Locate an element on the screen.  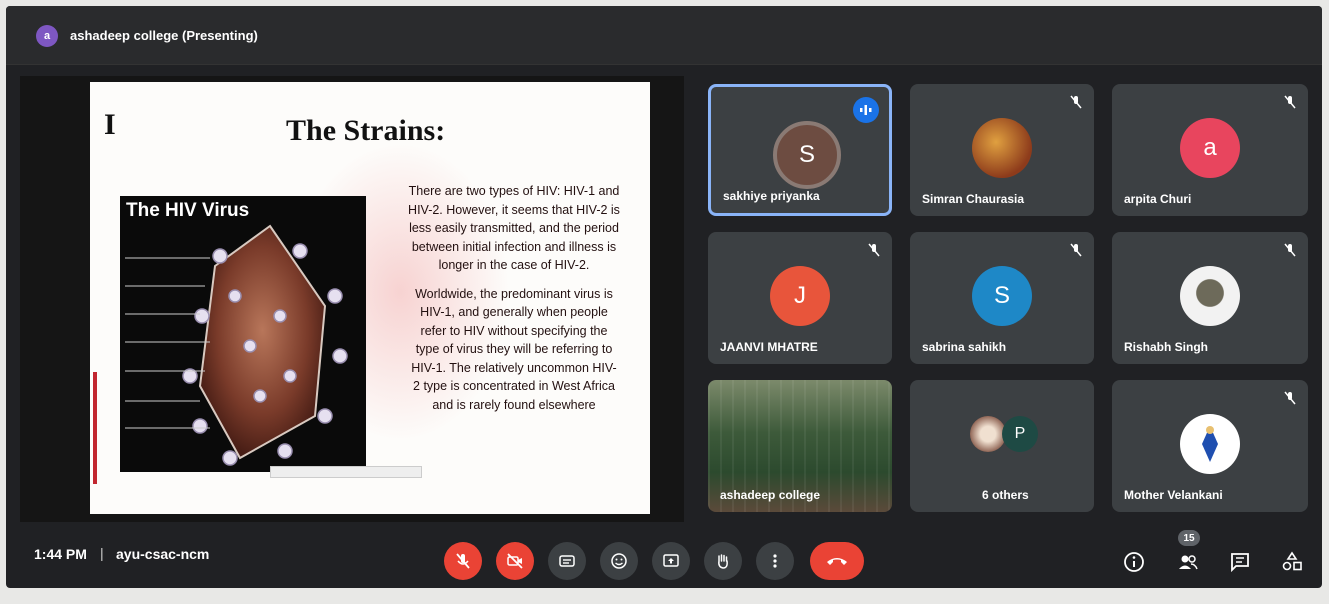
participant-name: ashadeep college is located at coordinates (770, 495).